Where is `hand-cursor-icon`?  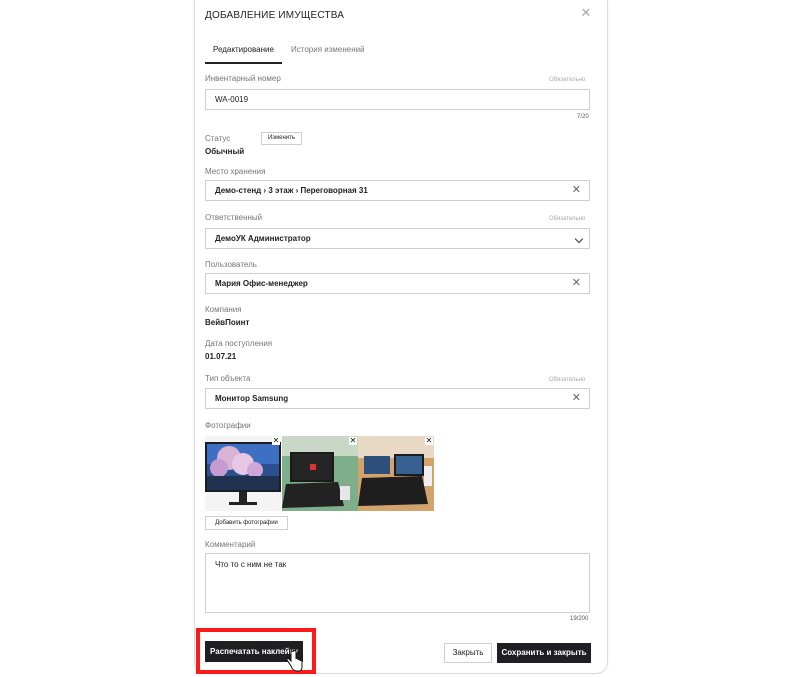 hand-cursor-icon is located at coordinates (294, 663).